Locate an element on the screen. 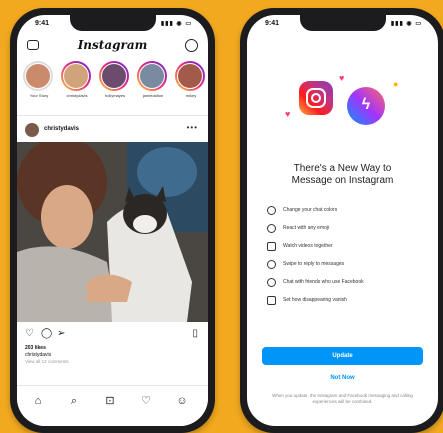 Image resolution: width=443 pixels, height=433 pixels. messenger-bolt-icon: ϟ is located at coordinates (366, 104).